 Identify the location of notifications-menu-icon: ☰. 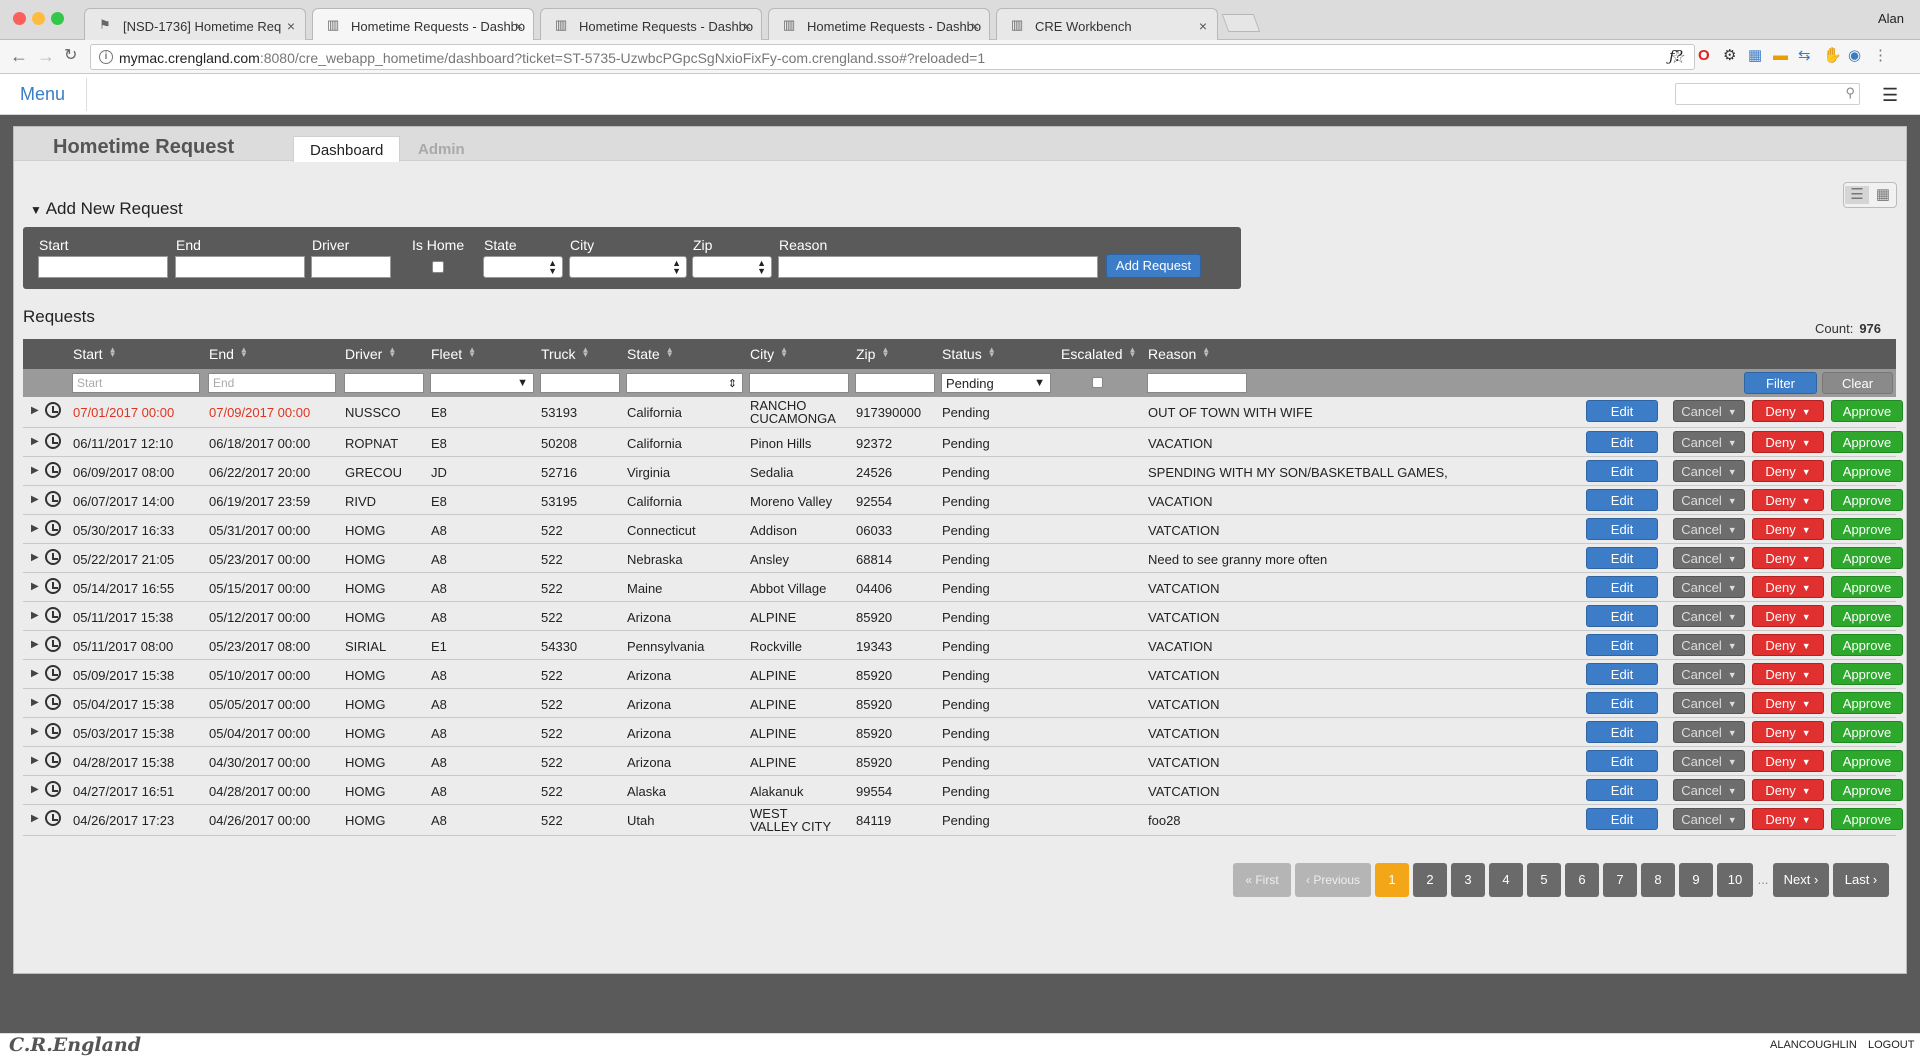
(1890, 95).